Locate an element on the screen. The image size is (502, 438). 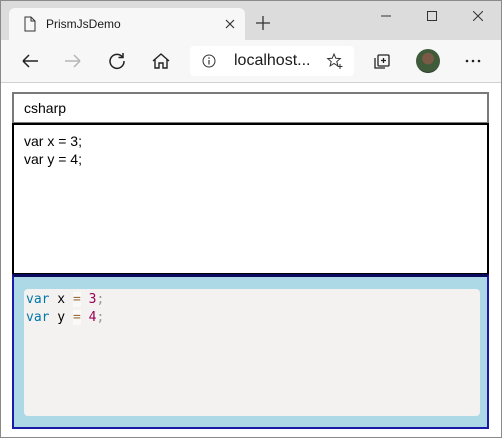
refresh-icon is located at coordinates (117, 61).